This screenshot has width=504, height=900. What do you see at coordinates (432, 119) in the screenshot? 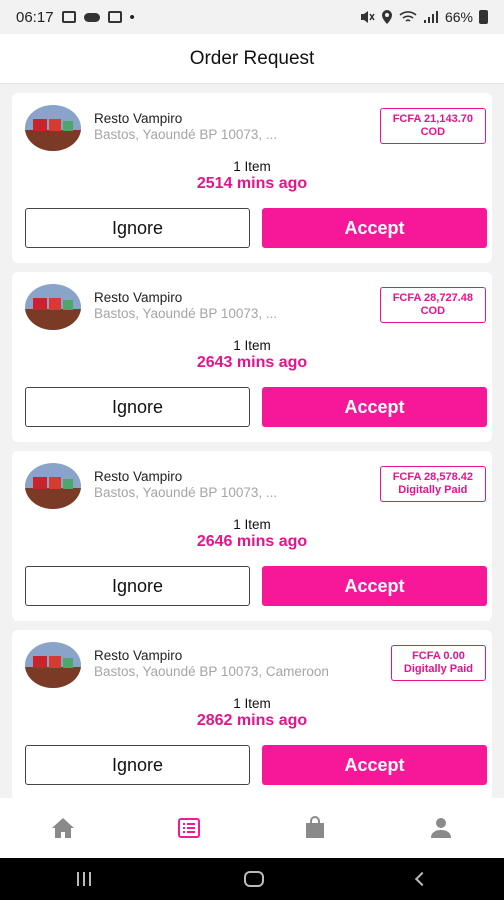
I see `order-price: FCFA 21,143.70` at bounding box center [432, 119].